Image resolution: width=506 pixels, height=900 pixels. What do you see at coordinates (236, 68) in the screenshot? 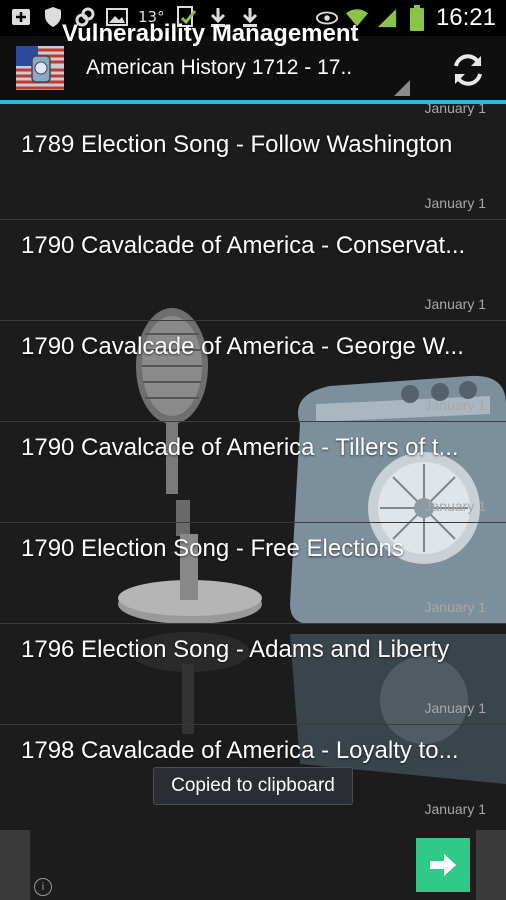
I see `app-title: American History 1712 - 17..` at bounding box center [236, 68].